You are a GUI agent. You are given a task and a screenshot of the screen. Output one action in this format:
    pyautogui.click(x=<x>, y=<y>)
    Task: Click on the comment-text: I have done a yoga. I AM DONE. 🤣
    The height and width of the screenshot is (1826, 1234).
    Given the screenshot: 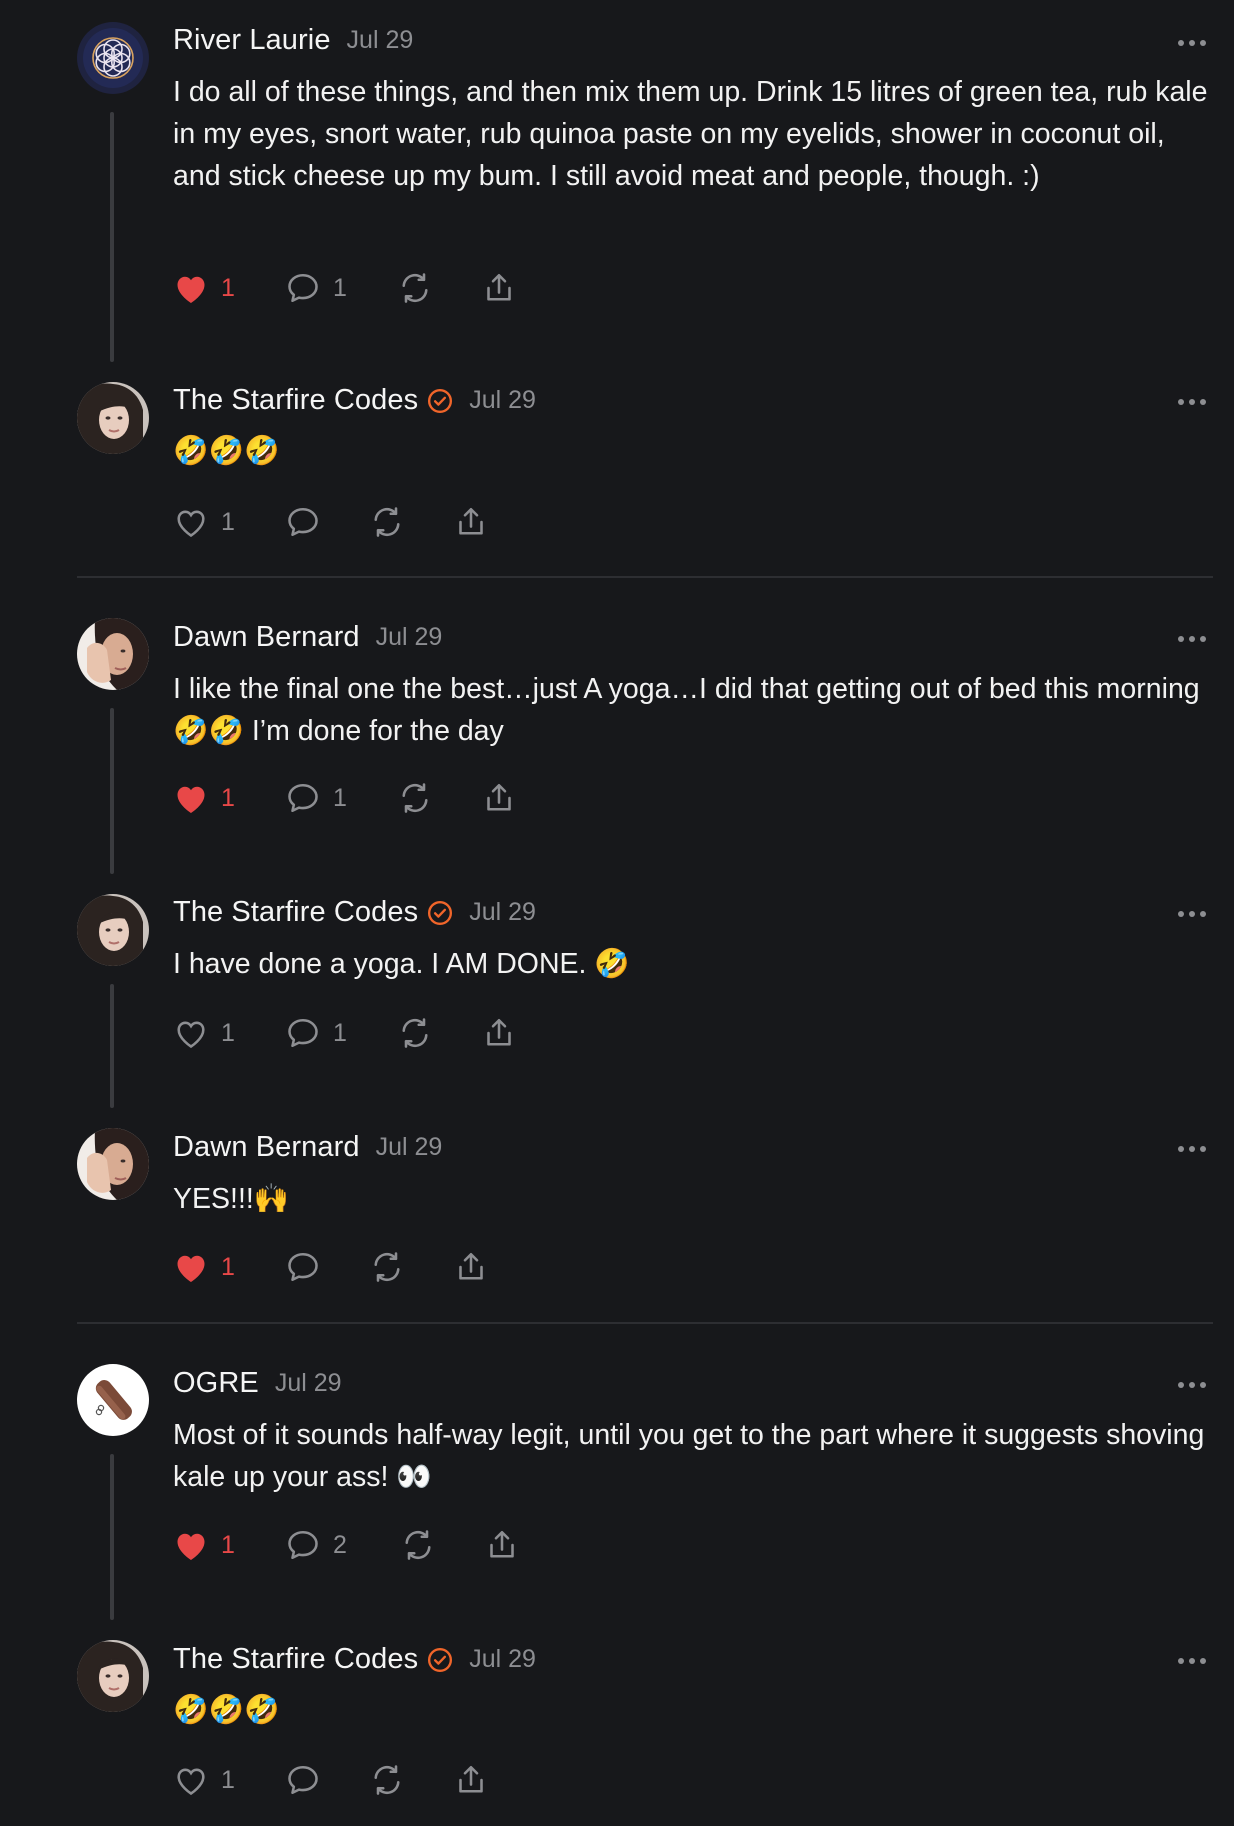 What is the action you would take?
    pyautogui.click(x=401, y=964)
    